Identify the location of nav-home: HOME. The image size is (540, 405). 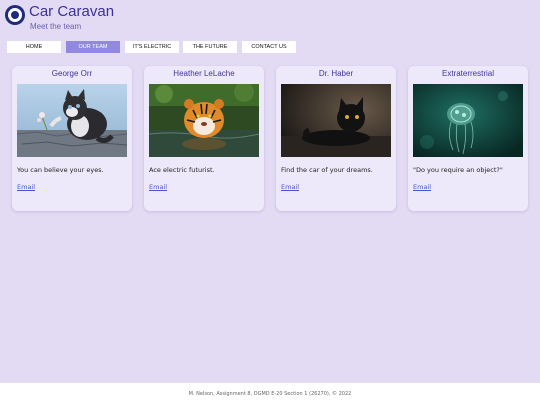
(34, 47).